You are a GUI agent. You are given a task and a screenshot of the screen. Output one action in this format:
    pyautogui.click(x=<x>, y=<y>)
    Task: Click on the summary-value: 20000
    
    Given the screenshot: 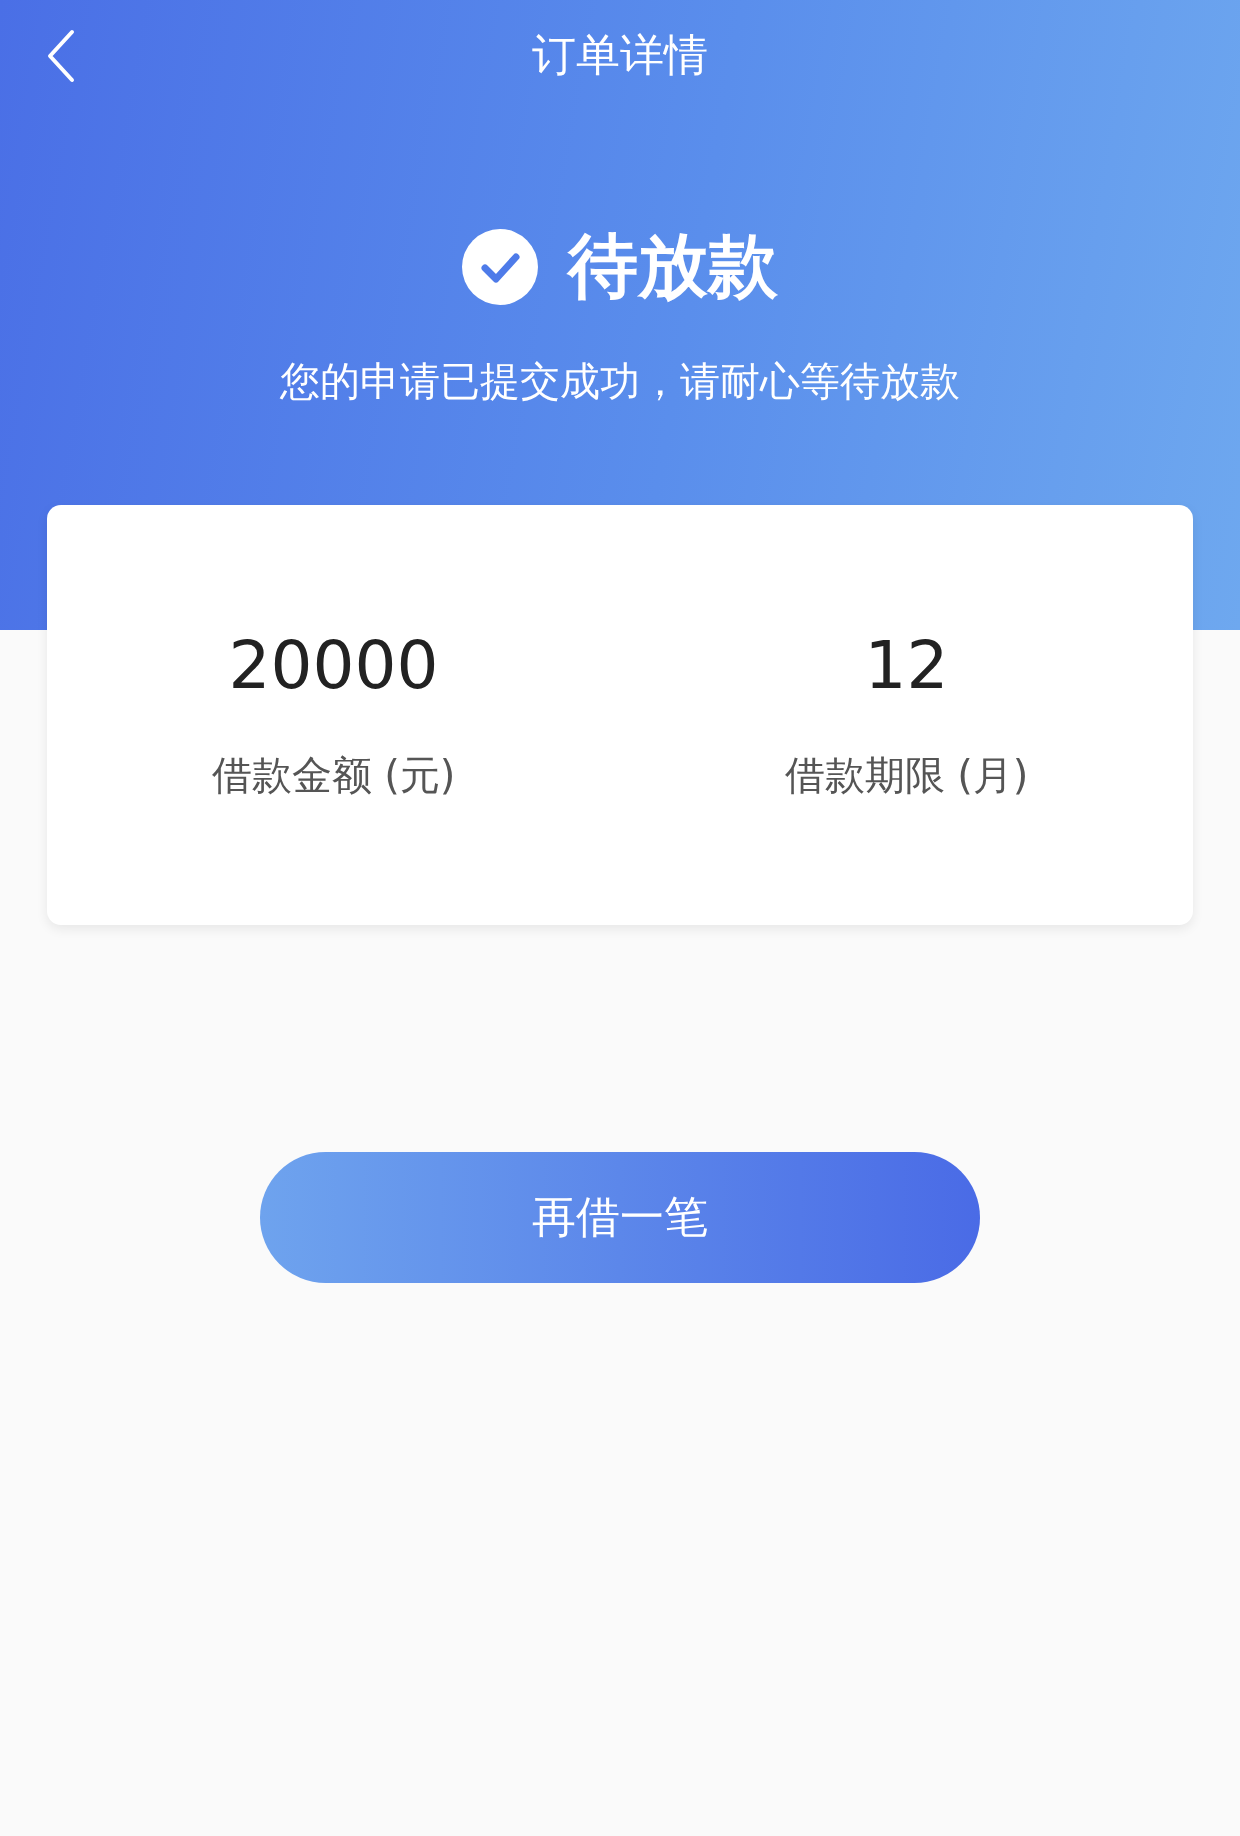 What is the action you would take?
    pyautogui.click(x=333, y=665)
    